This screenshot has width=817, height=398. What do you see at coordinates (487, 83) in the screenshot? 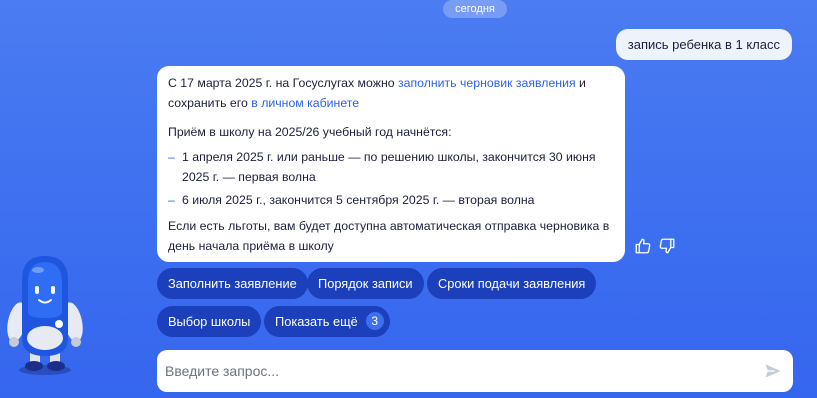
I see `fill-draft-link: заполнить черновик заявления` at bounding box center [487, 83].